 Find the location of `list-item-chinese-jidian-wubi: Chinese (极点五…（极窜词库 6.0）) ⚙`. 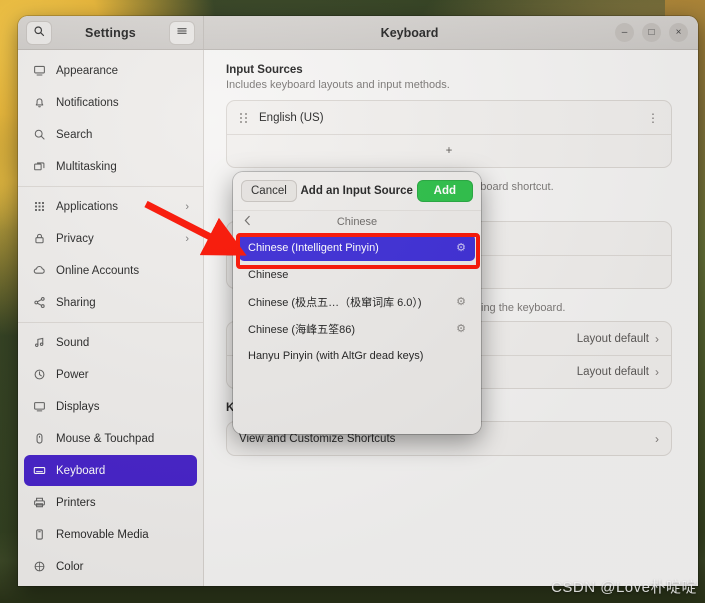

list-item-chinese-jidian-wubi: Chinese (极点五…（极窜词库 6.0）) ⚙ is located at coordinates (357, 301).